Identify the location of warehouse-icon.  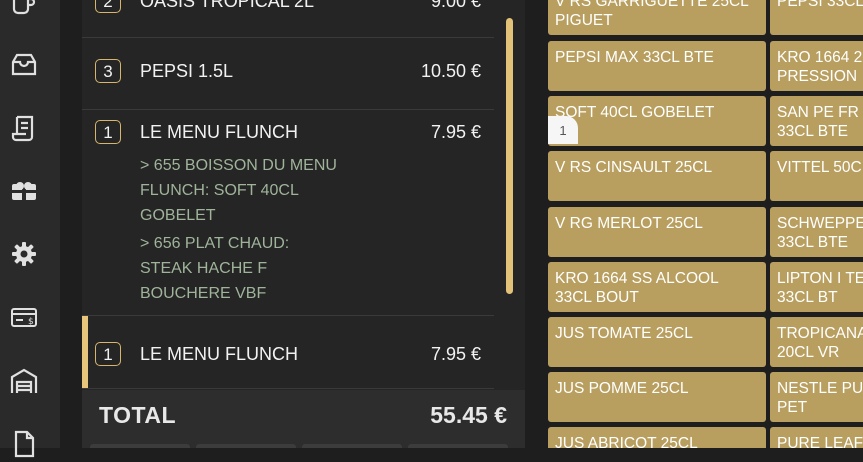
(24, 381).